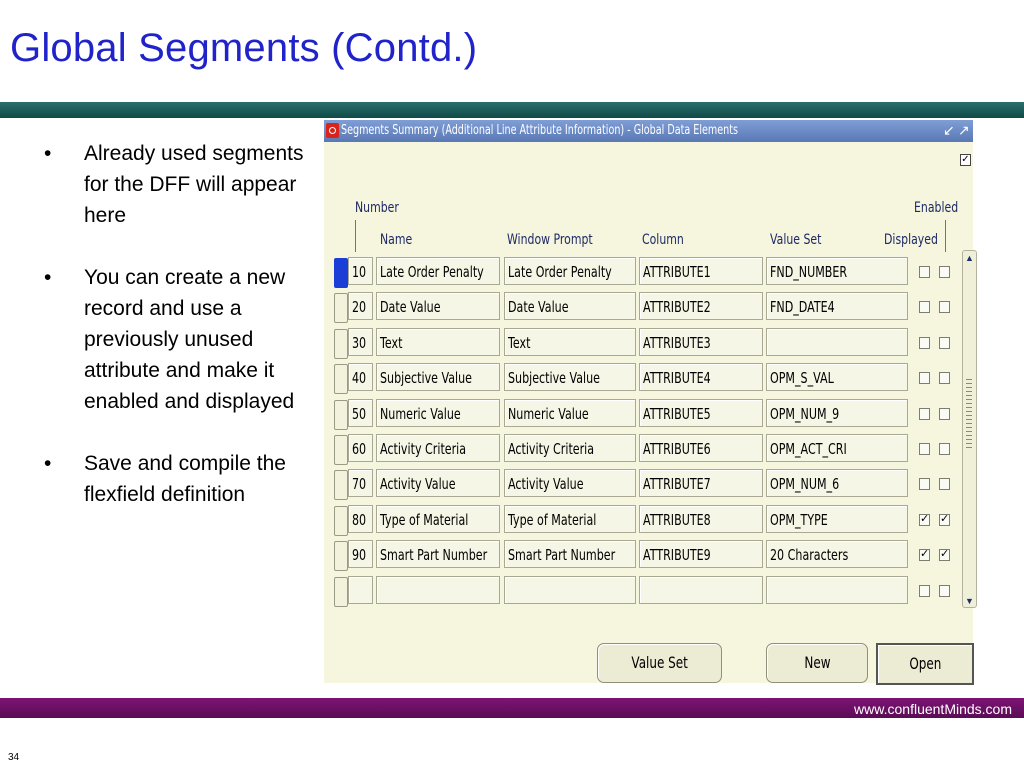 The height and width of the screenshot is (768, 1024). Describe the element at coordinates (360, 448) in the screenshot. I see `number-field: 60` at that location.